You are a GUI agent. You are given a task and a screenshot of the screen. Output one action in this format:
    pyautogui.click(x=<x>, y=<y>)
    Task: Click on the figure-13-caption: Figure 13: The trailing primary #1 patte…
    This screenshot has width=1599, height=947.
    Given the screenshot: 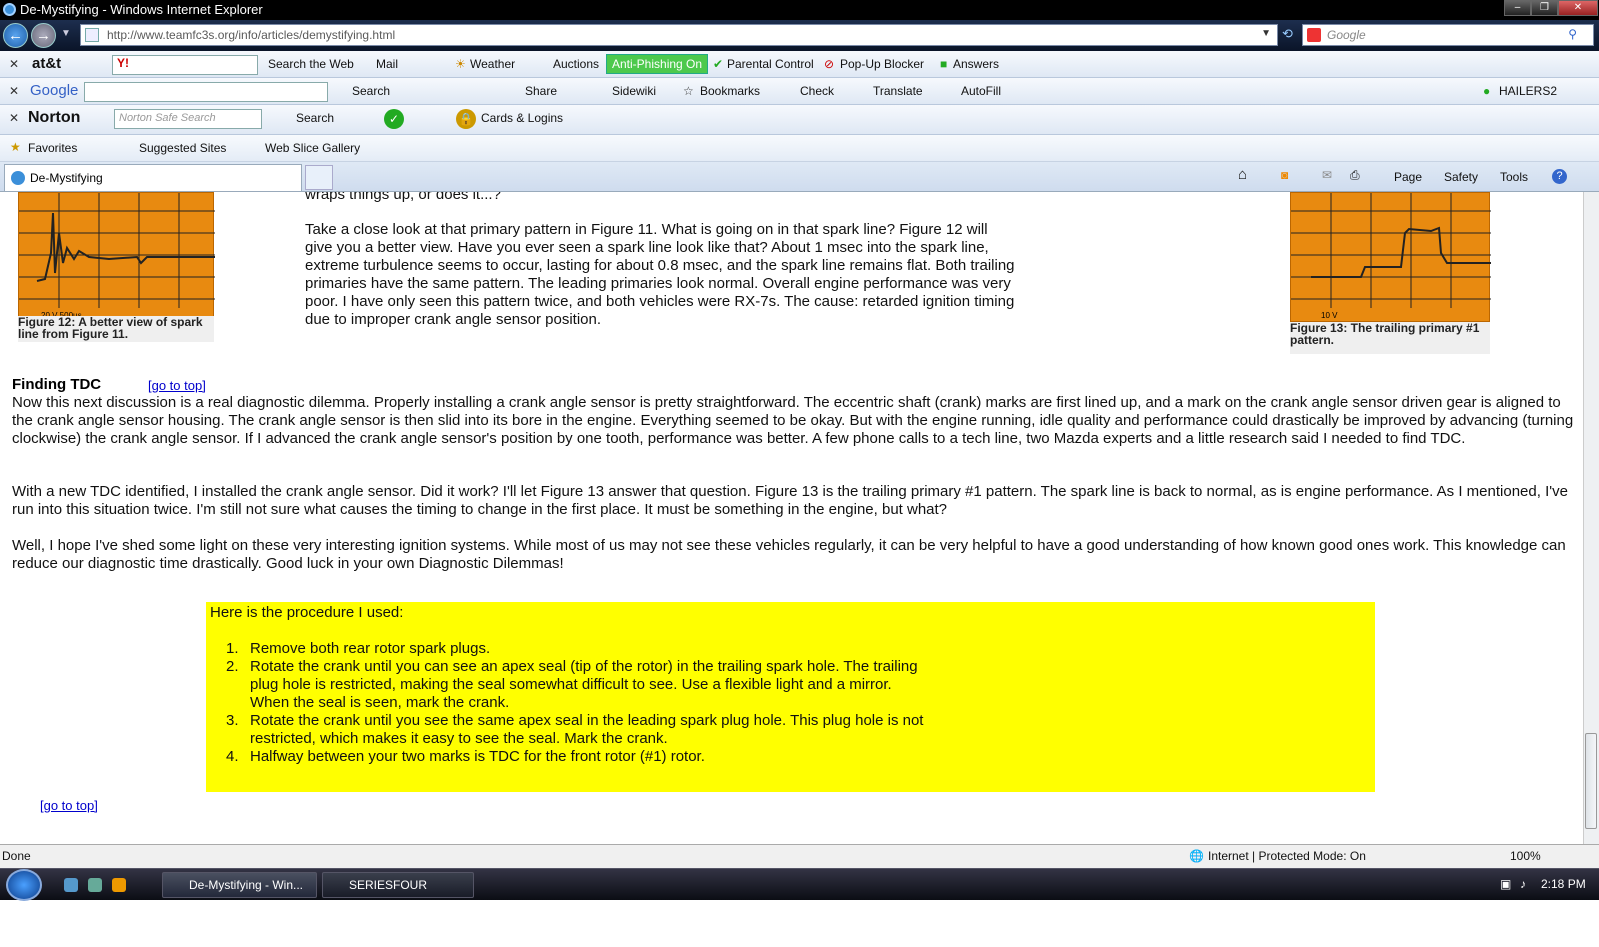 What is the action you would take?
    pyautogui.click(x=1390, y=338)
    